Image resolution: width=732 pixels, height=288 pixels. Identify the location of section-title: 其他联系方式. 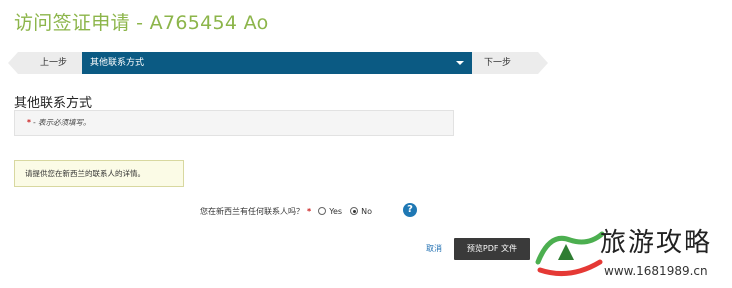
(53, 103).